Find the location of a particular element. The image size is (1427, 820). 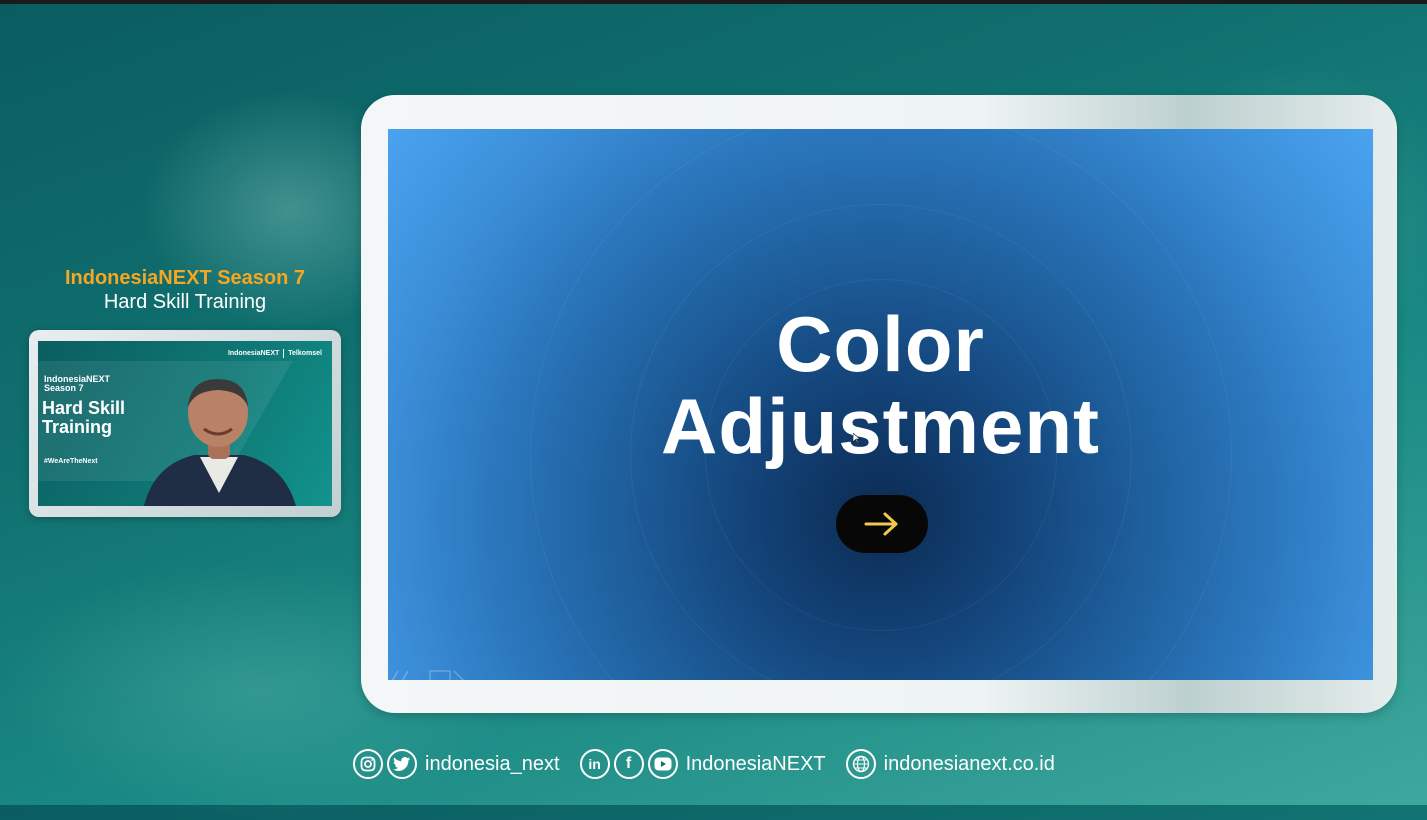

show-title-subtitle: Hard Skill Training is located at coordinates (185, 302).